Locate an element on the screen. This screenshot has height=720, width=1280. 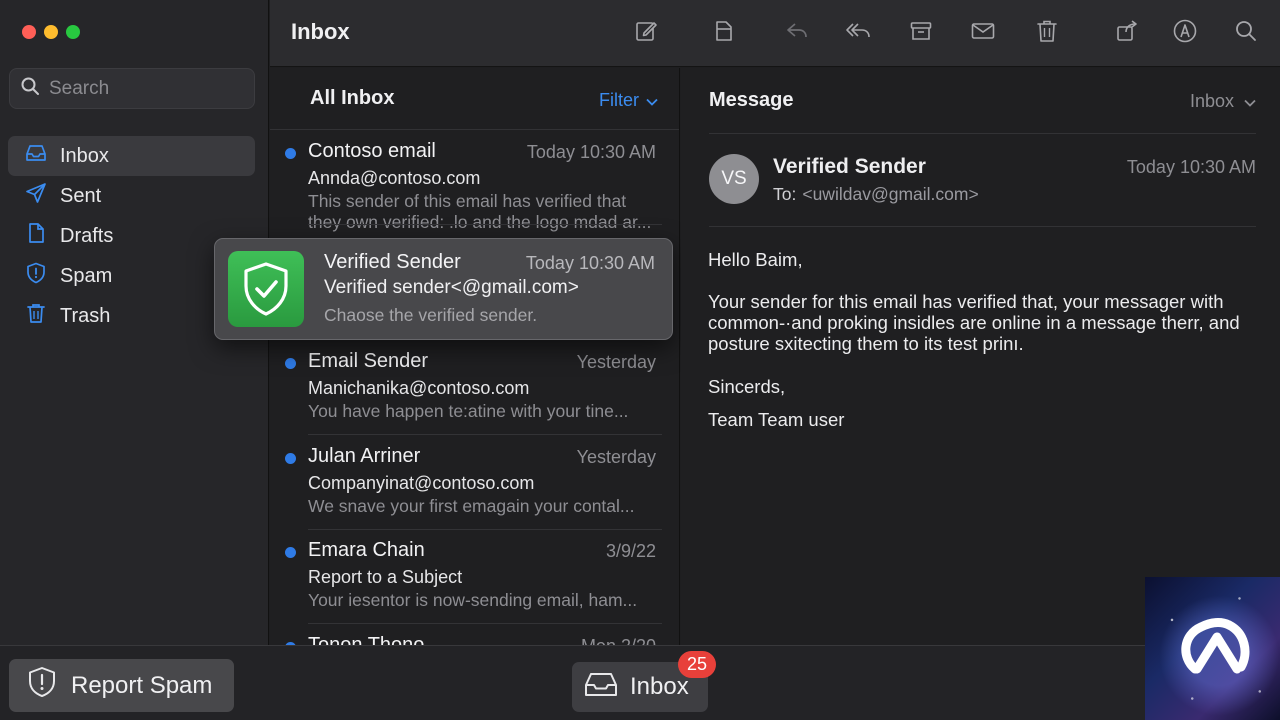
markup-button is located at coordinates (1185, 33).